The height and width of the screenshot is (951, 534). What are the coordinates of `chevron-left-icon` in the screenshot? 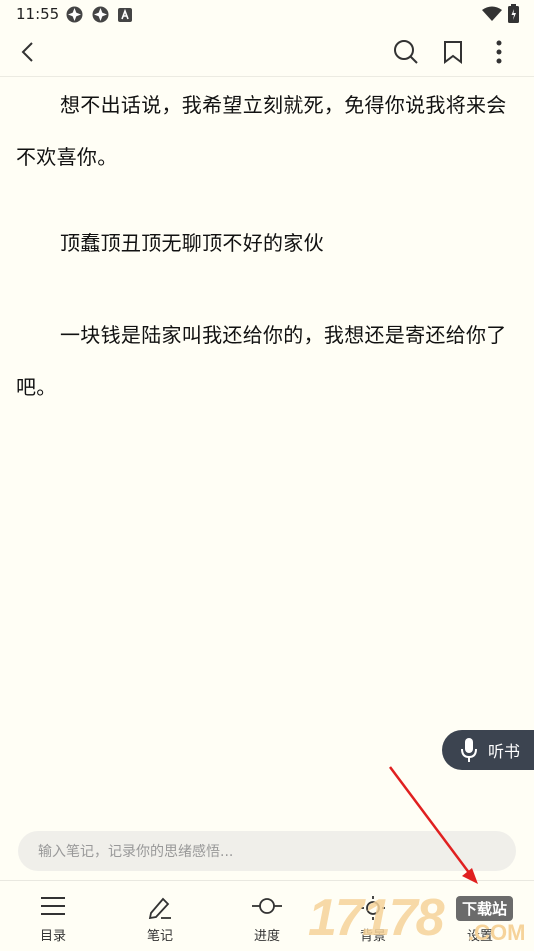 It's located at (27, 52).